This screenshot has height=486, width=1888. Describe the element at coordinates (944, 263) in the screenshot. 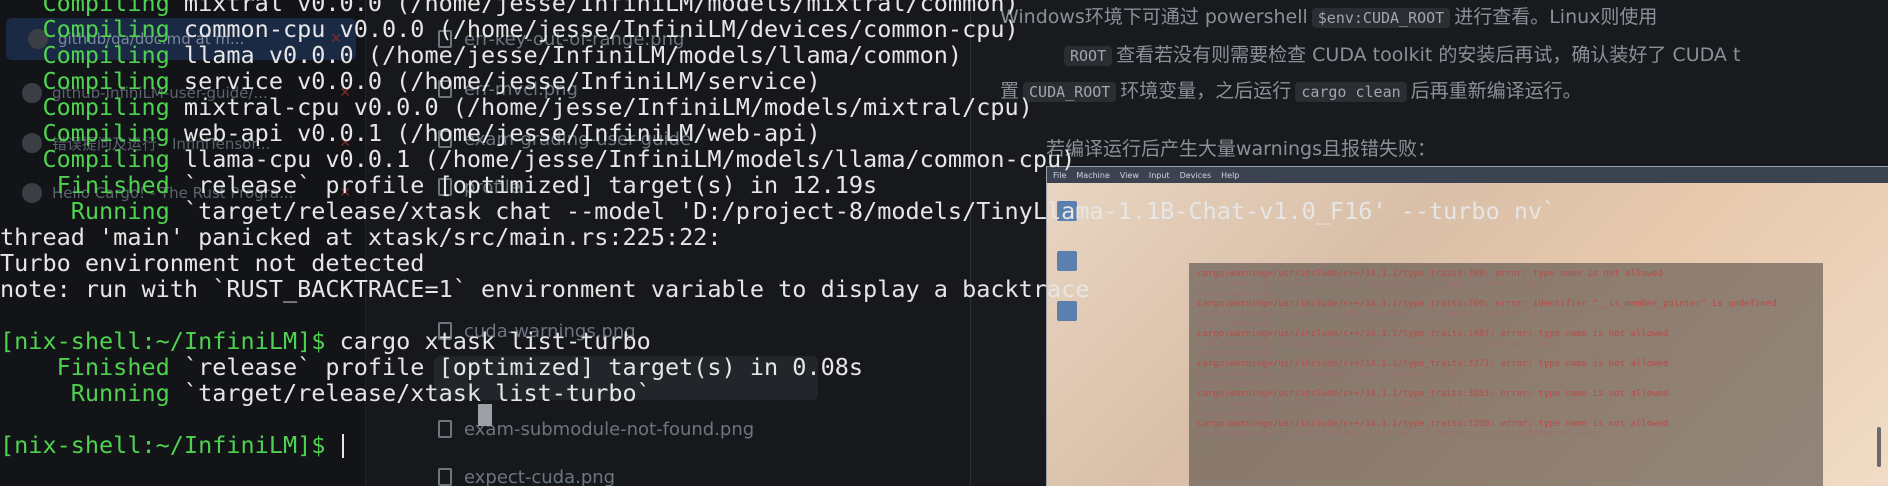

I see `terminal-line: Turbo environment not detected` at that location.